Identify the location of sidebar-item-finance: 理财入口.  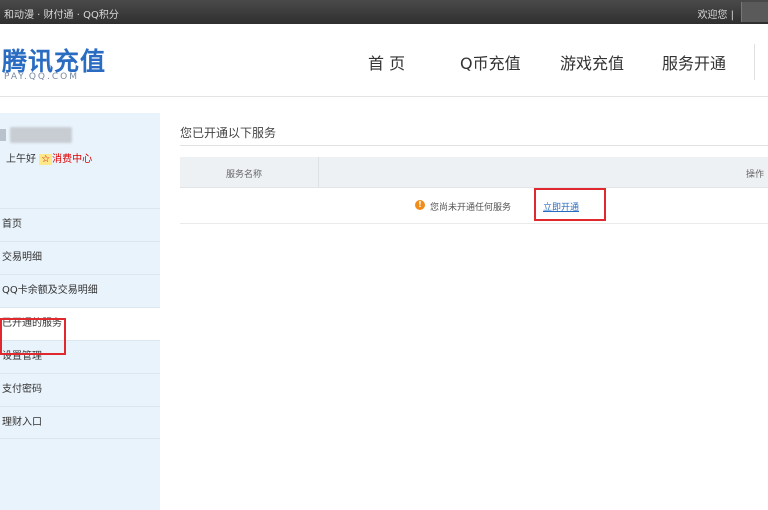
(80, 422).